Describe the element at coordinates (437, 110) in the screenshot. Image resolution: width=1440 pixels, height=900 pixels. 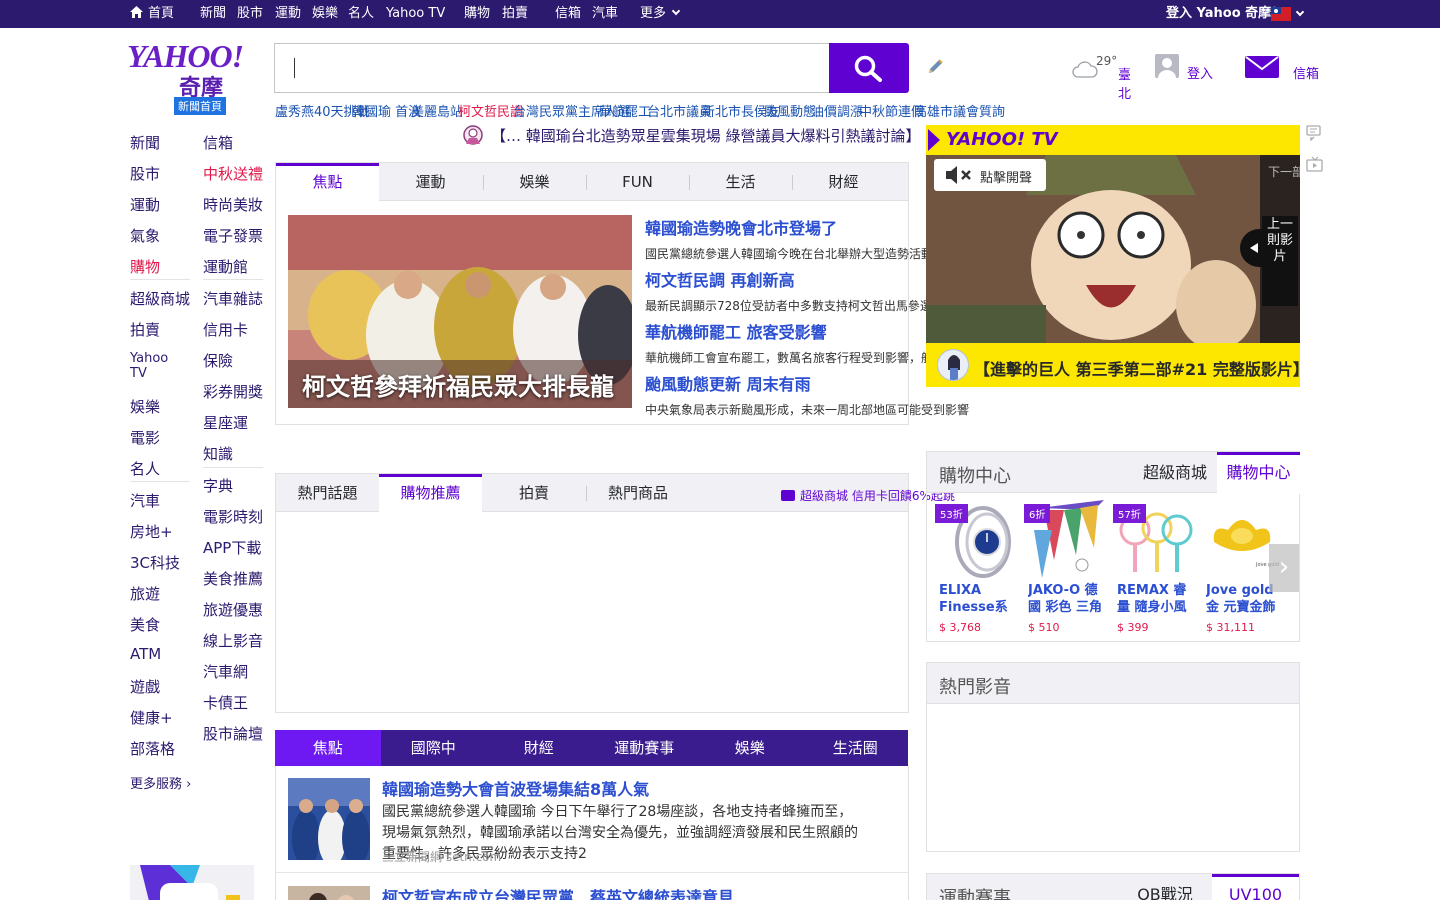
I see `trending-link: 美麗島站` at that location.